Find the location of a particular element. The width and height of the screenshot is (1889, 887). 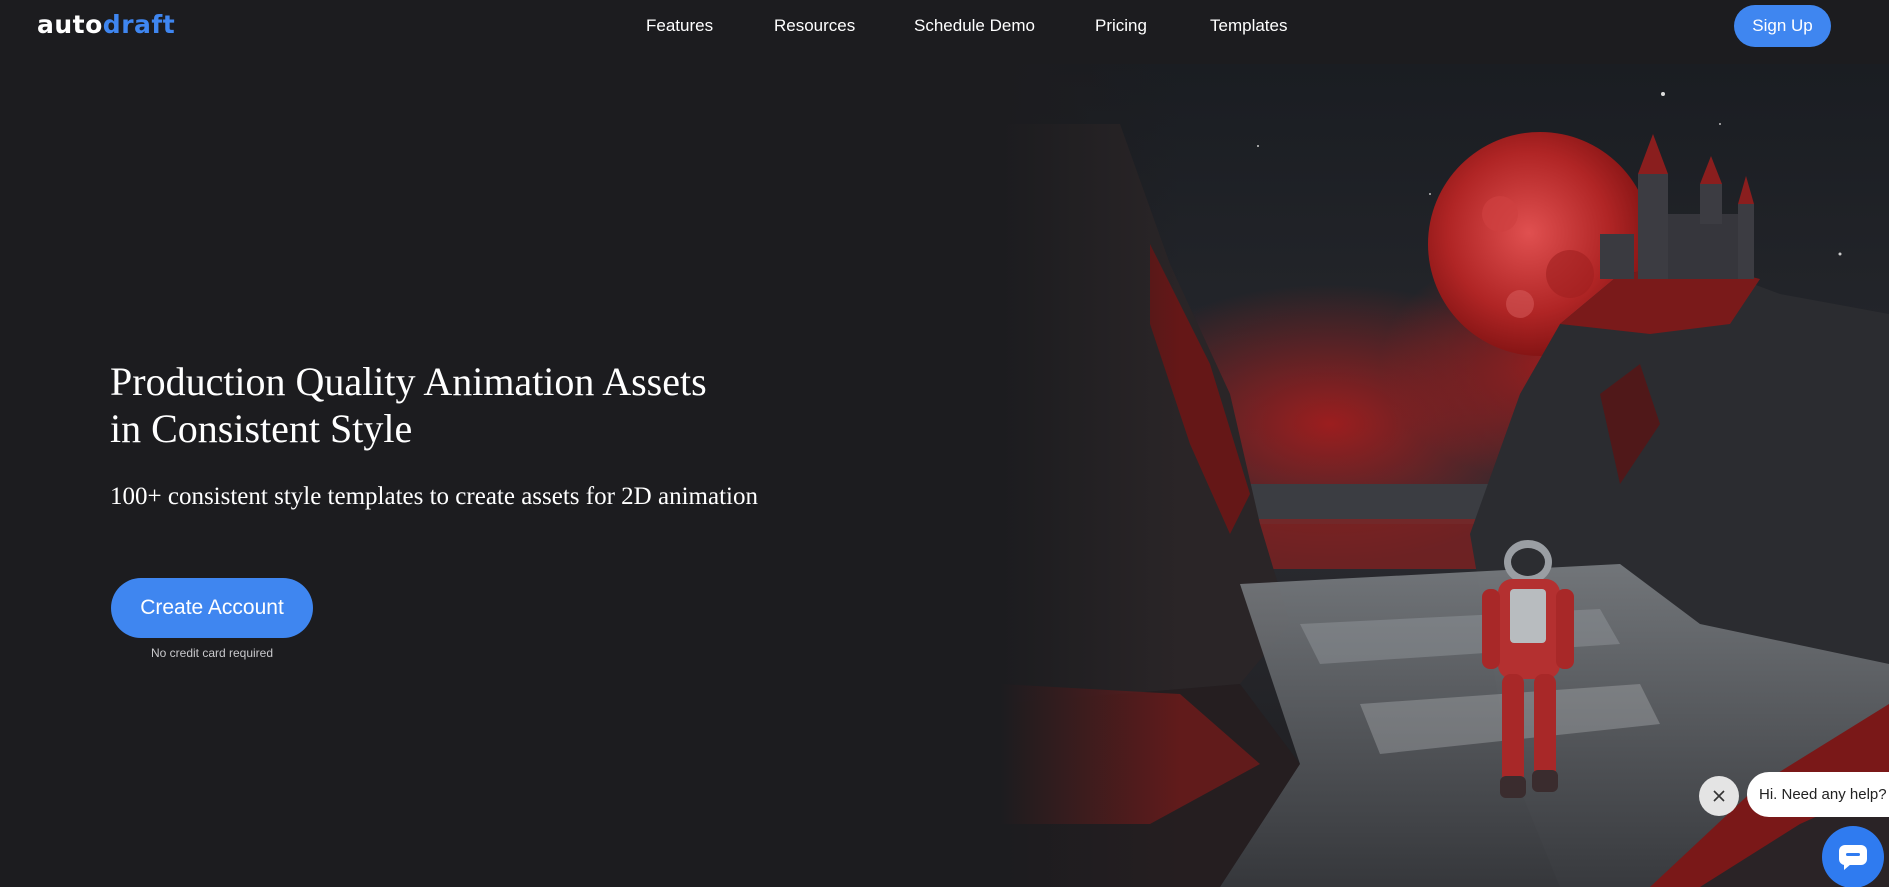

chat-launcher-button is located at coordinates (1853, 856).